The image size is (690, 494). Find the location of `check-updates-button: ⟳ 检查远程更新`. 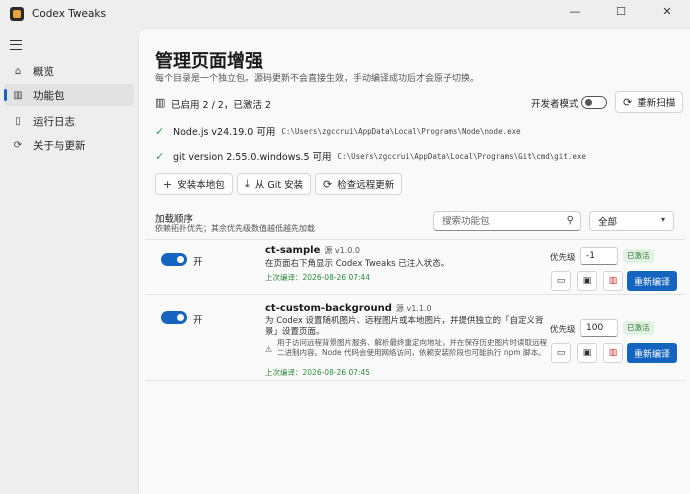

check-updates-button: ⟳ 检查远程更新 is located at coordinates (359, 184).